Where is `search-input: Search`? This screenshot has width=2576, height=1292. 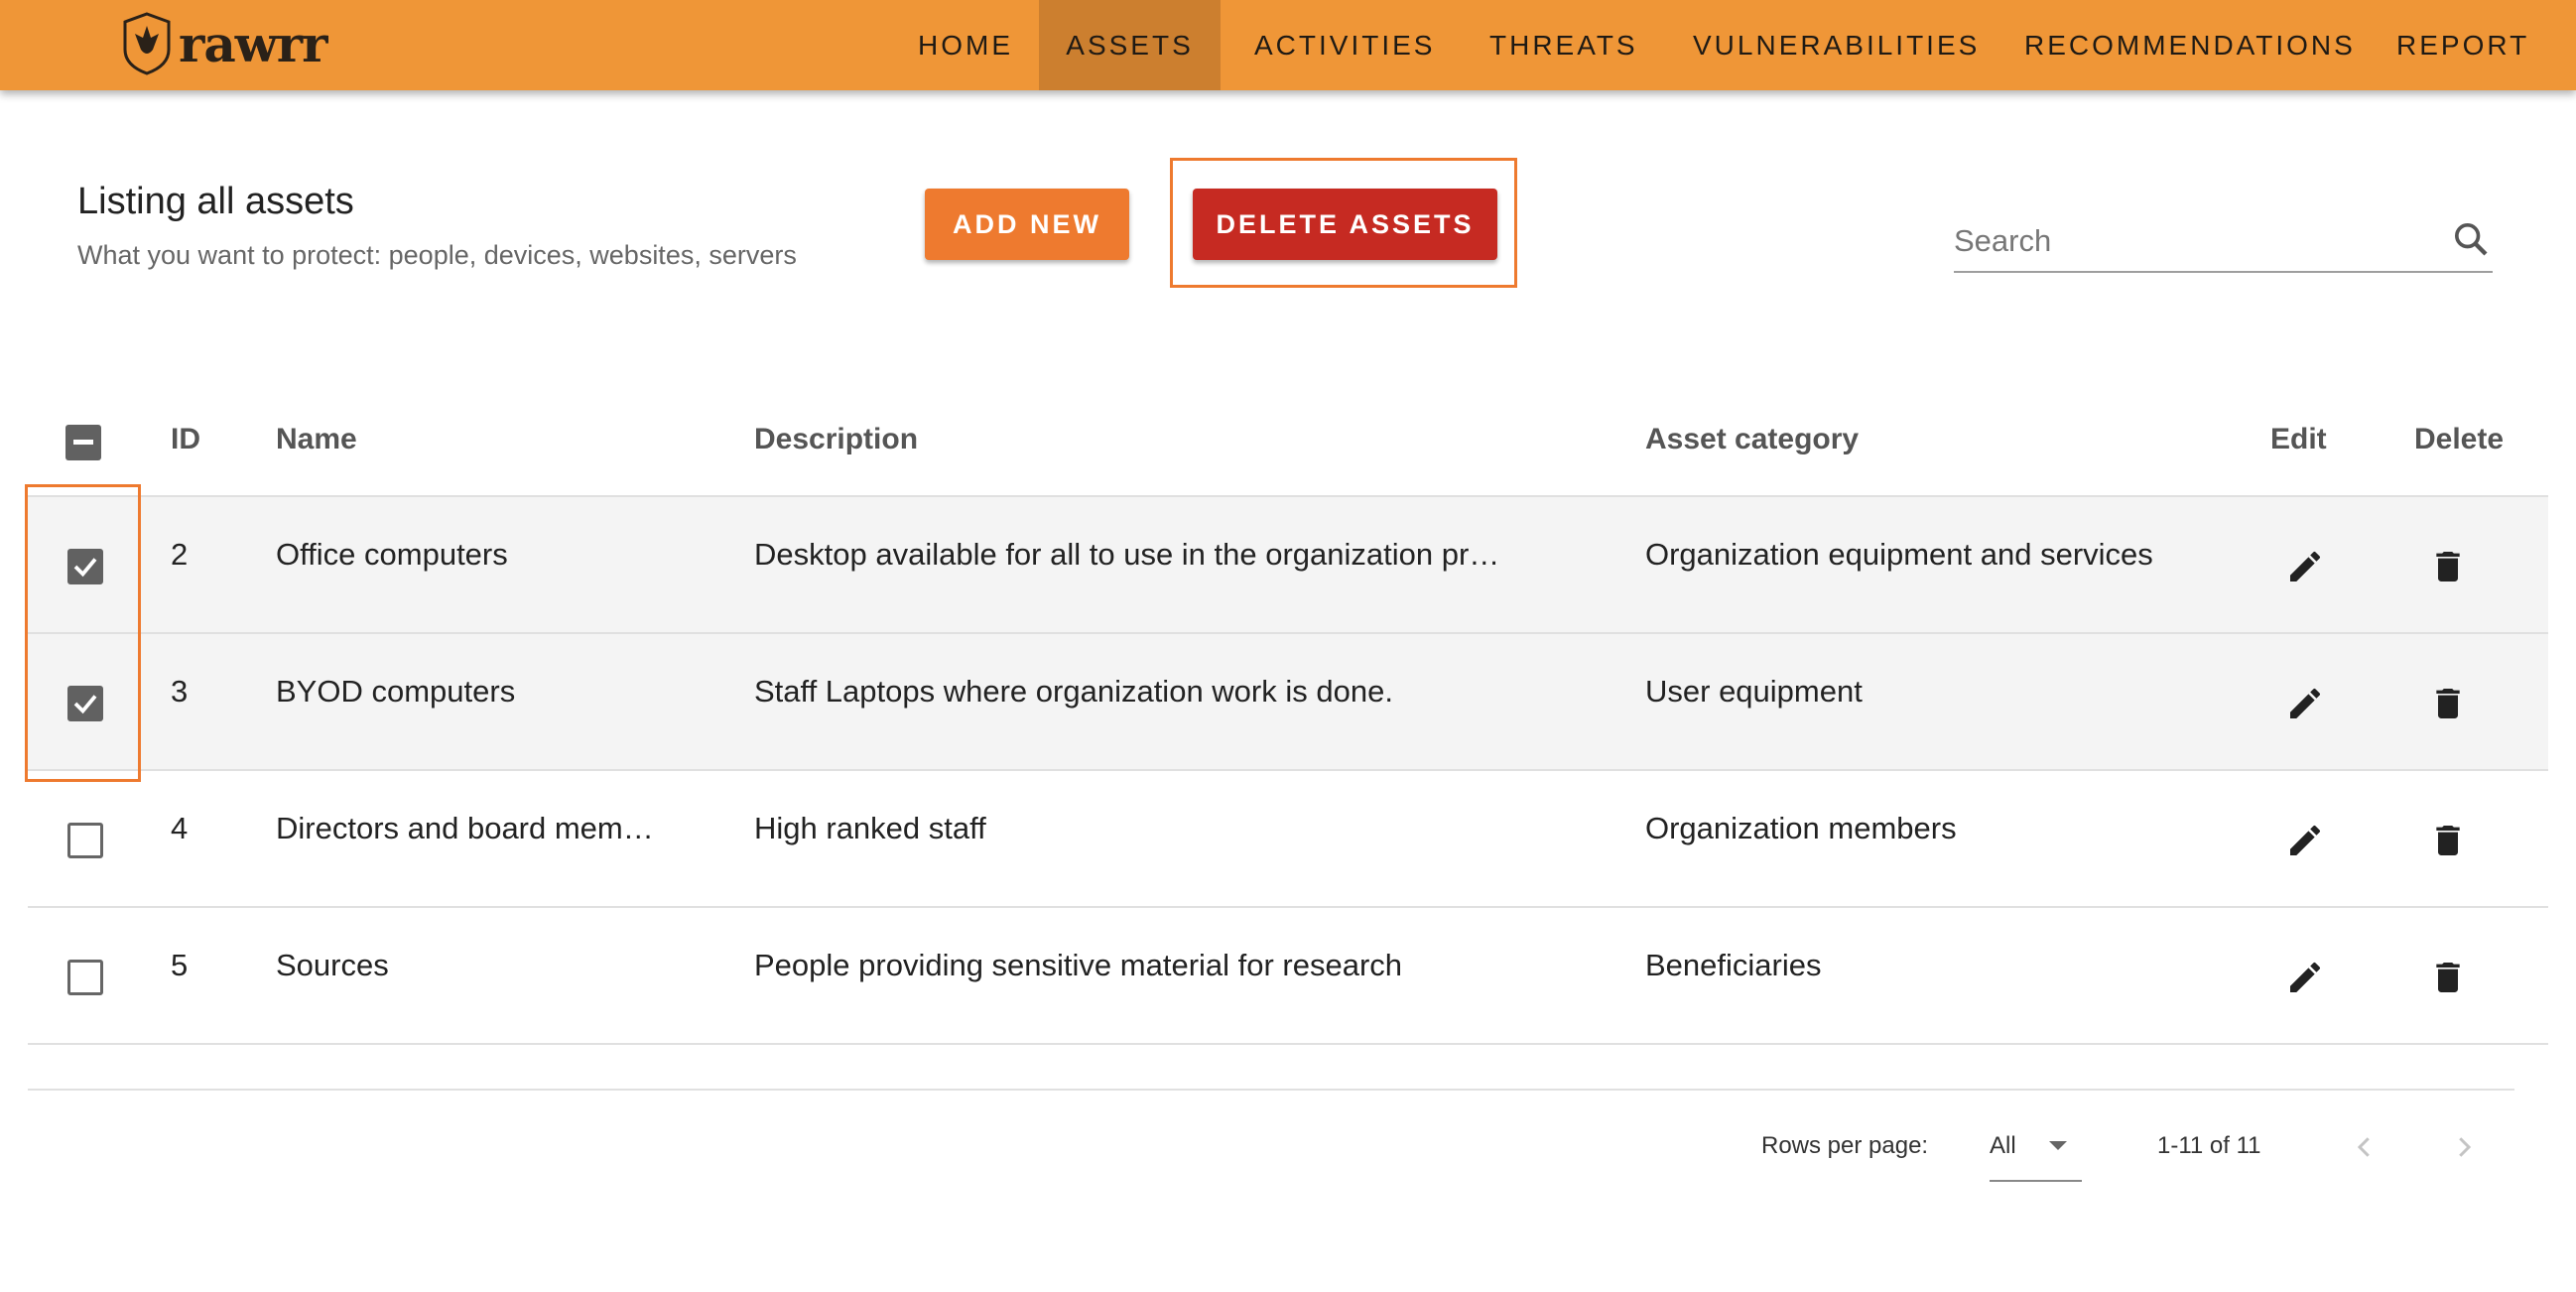
search-input: Search is located at coordinates (2224, 243).